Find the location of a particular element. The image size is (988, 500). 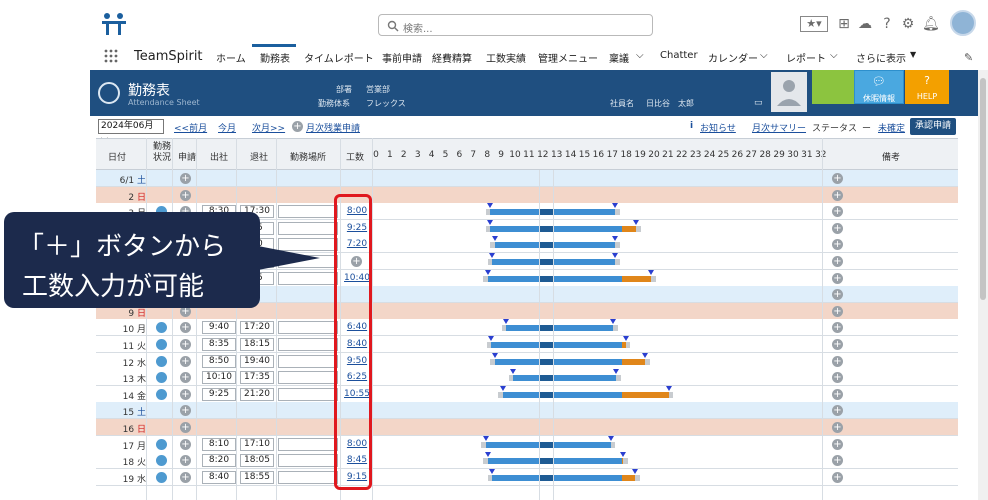

caret-down-icon: ▼ is located at coordinates (913, 54).